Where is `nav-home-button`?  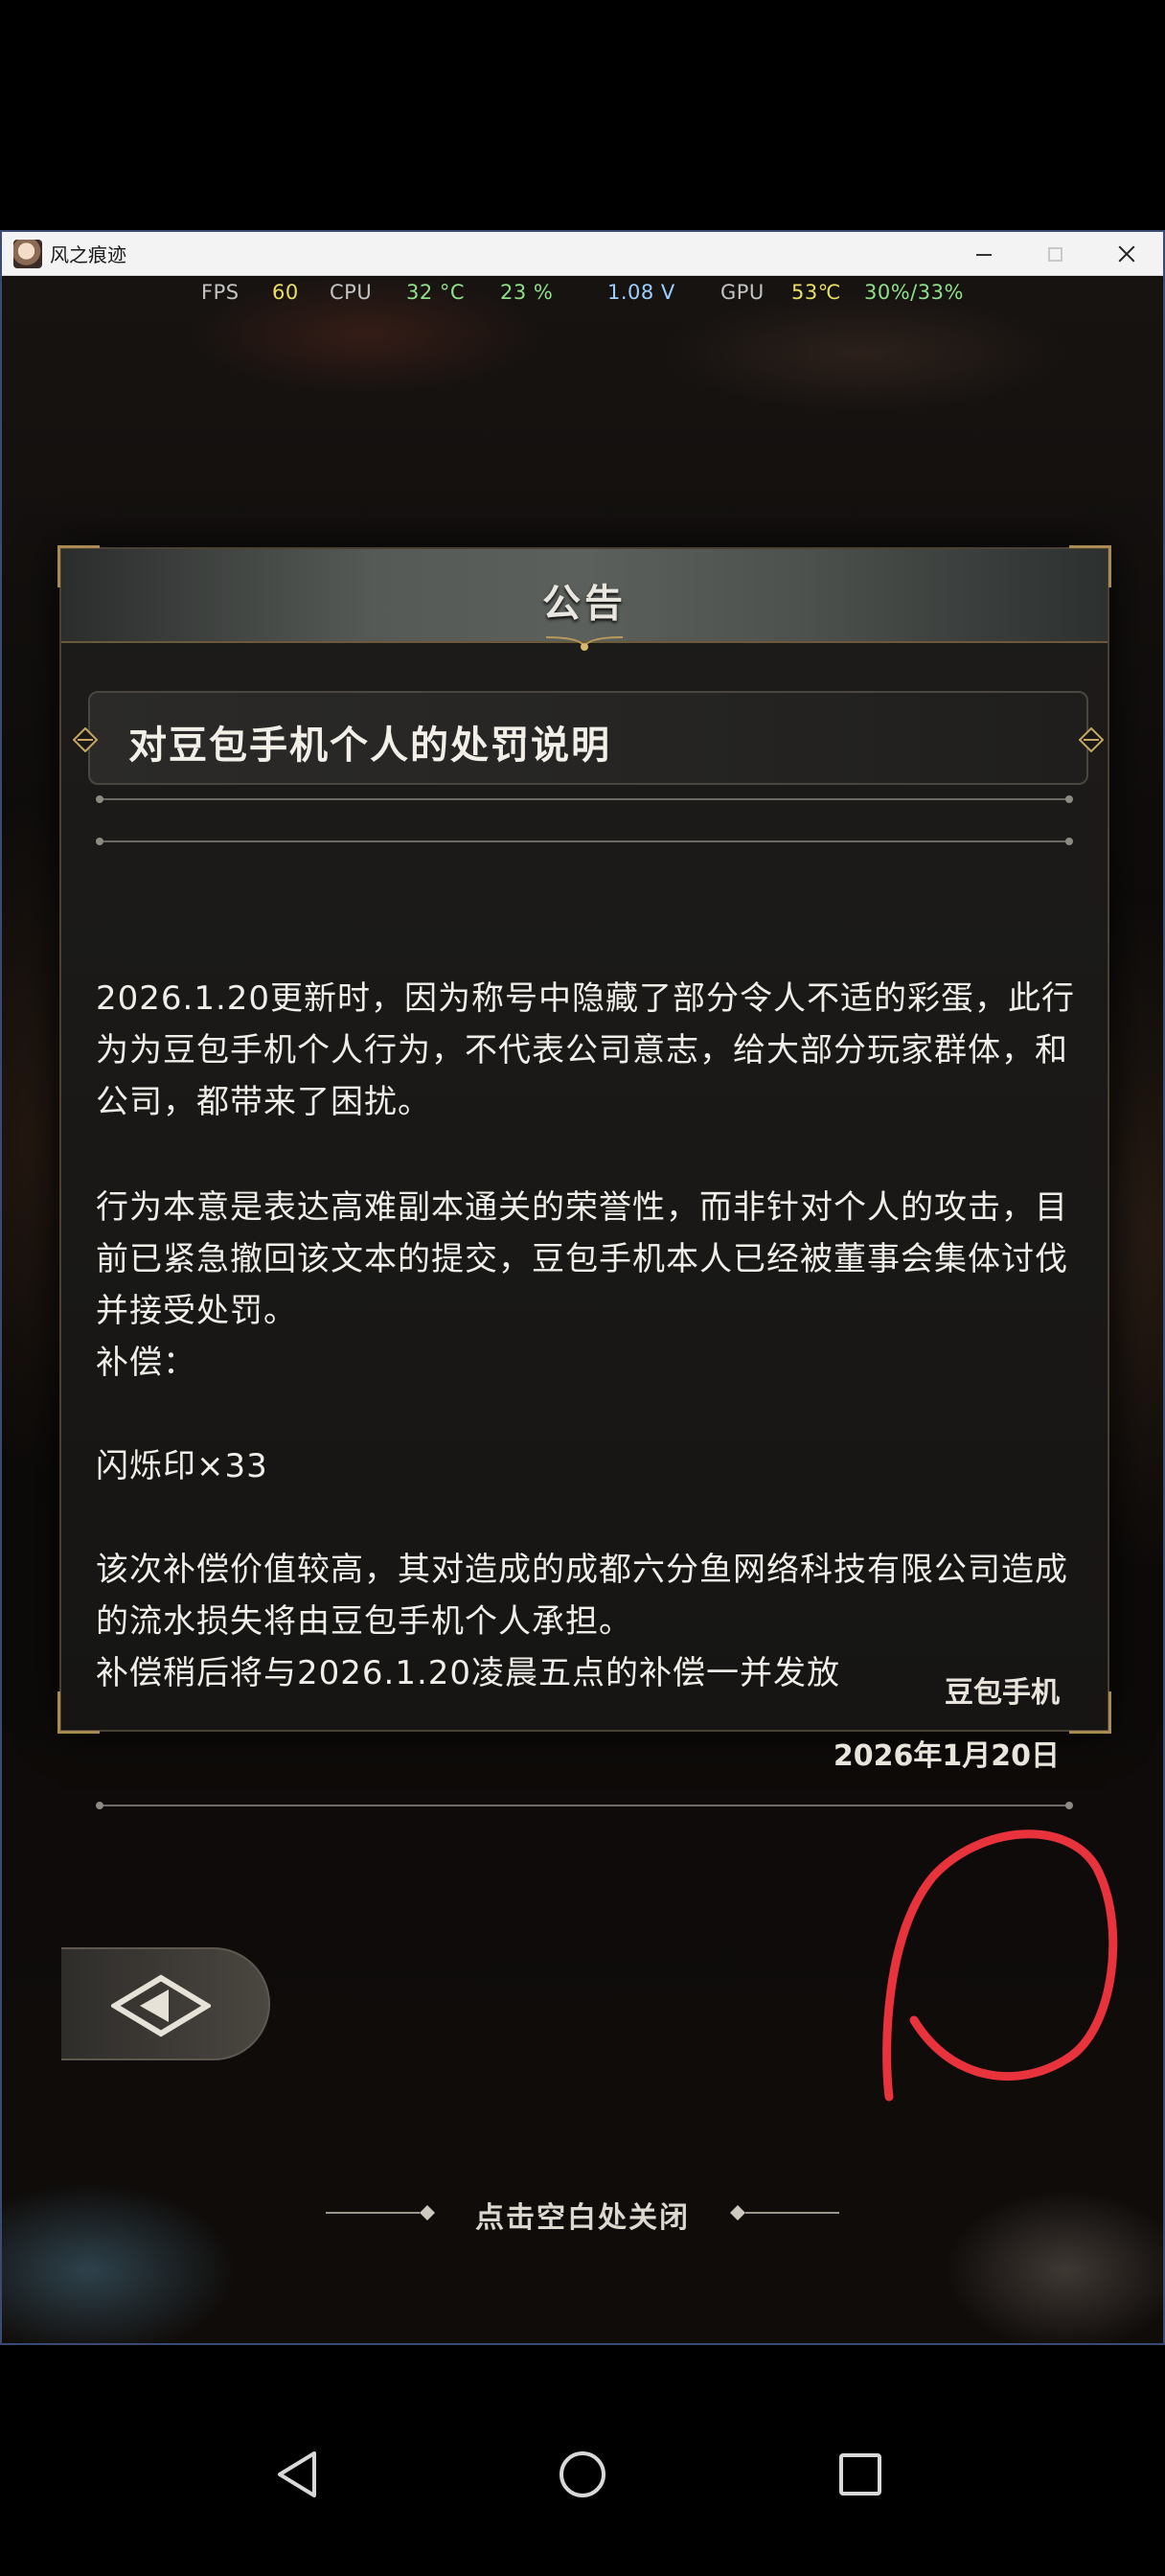
nav-home-button is located at coordinates (582, 2472).